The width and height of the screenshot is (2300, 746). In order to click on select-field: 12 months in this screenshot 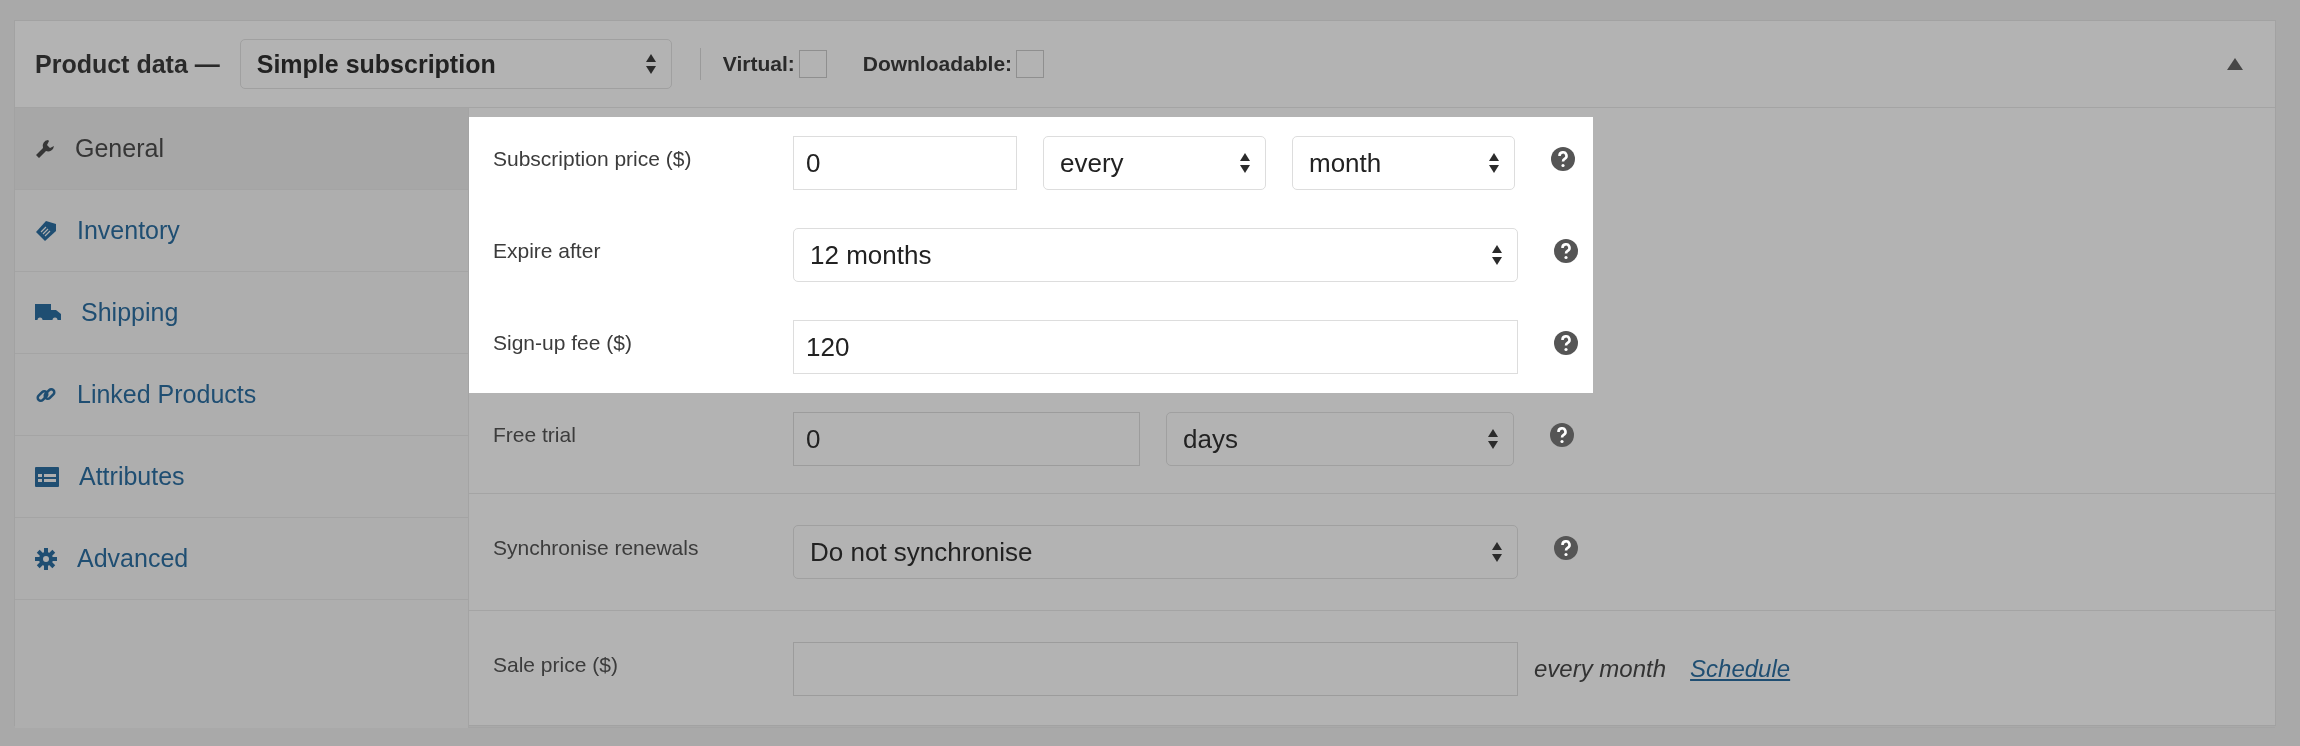, I will do `click(1155, 255)`.